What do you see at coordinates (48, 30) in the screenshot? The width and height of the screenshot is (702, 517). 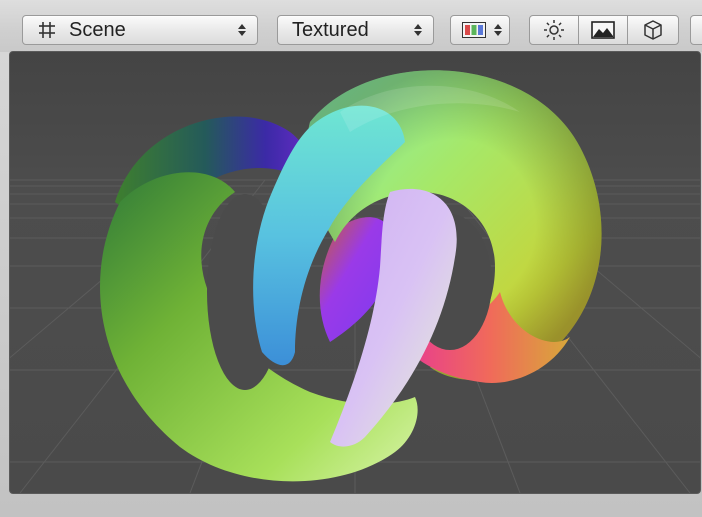 I see `grid-icon` at bounding box center [48, 30].